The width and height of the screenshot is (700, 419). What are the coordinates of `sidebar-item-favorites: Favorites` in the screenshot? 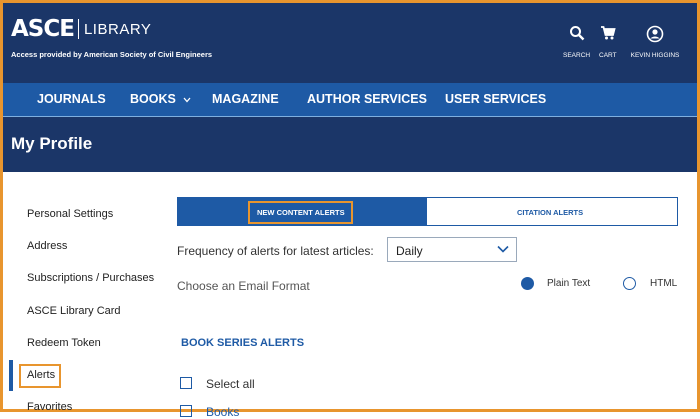 It's located at (49, 407).